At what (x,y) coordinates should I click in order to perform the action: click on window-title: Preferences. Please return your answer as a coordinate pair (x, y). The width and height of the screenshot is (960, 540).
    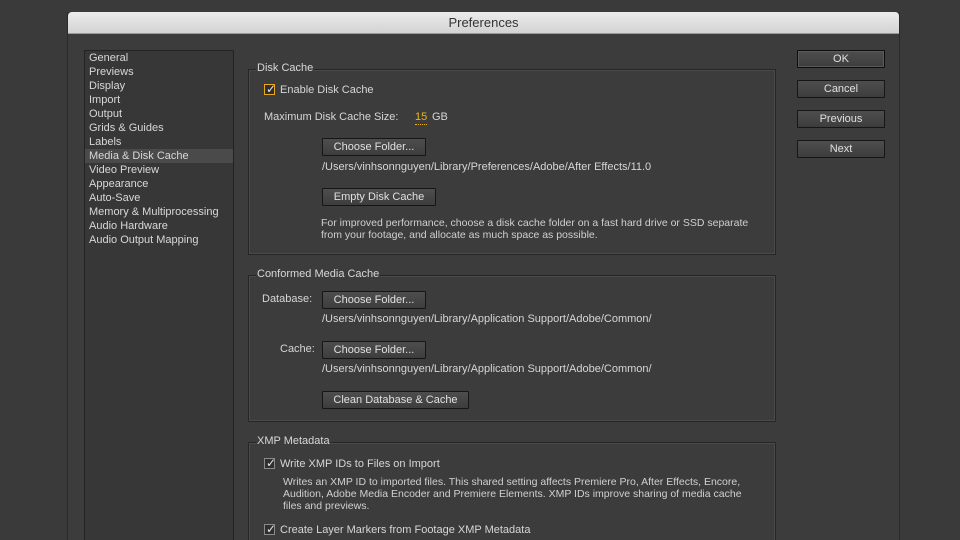
    Looking at the image, I should click on (483, 23).